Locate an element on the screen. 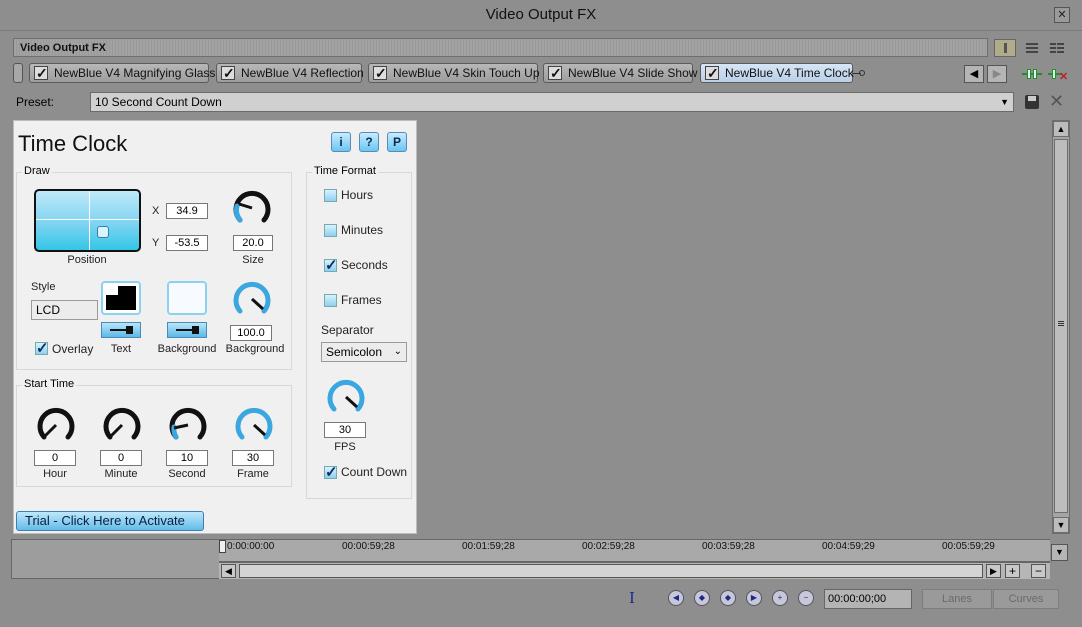 The image size is (1082, 627). chain-tab-time-clock: NewBlue V4 Time Clock is located at coordinates (777, 73).